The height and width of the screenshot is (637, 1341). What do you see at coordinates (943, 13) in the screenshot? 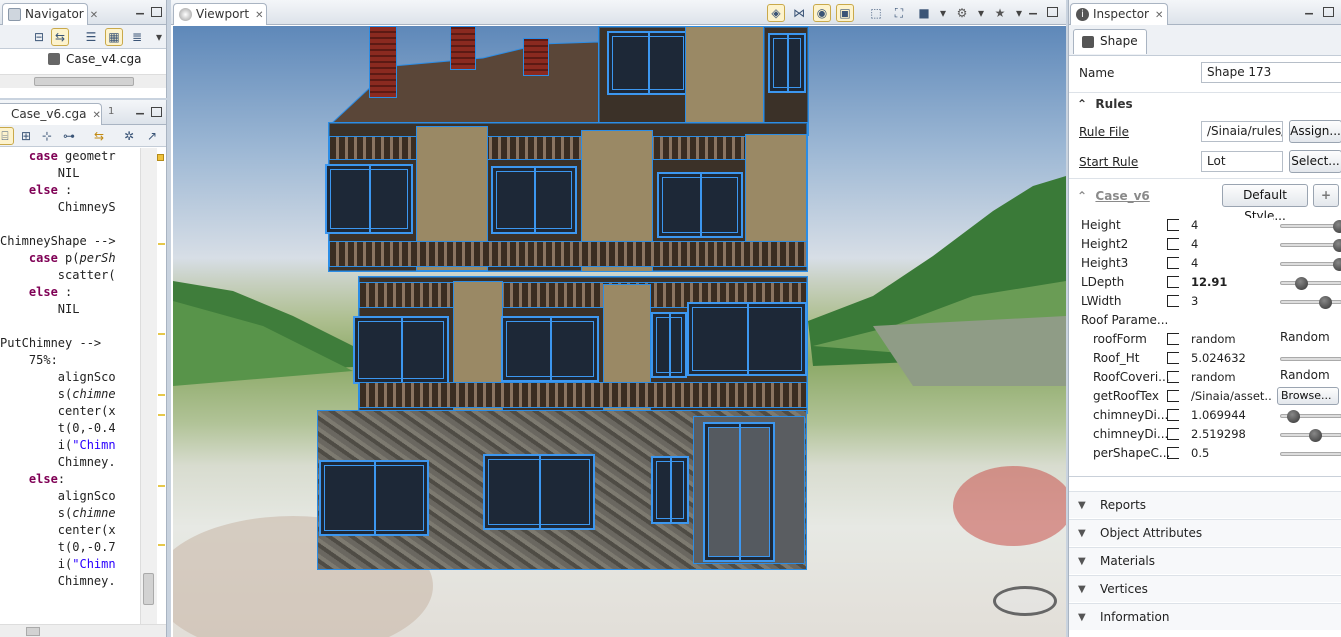
I see `camera-menu-icon: ▾` at bounding box center [943, 13].